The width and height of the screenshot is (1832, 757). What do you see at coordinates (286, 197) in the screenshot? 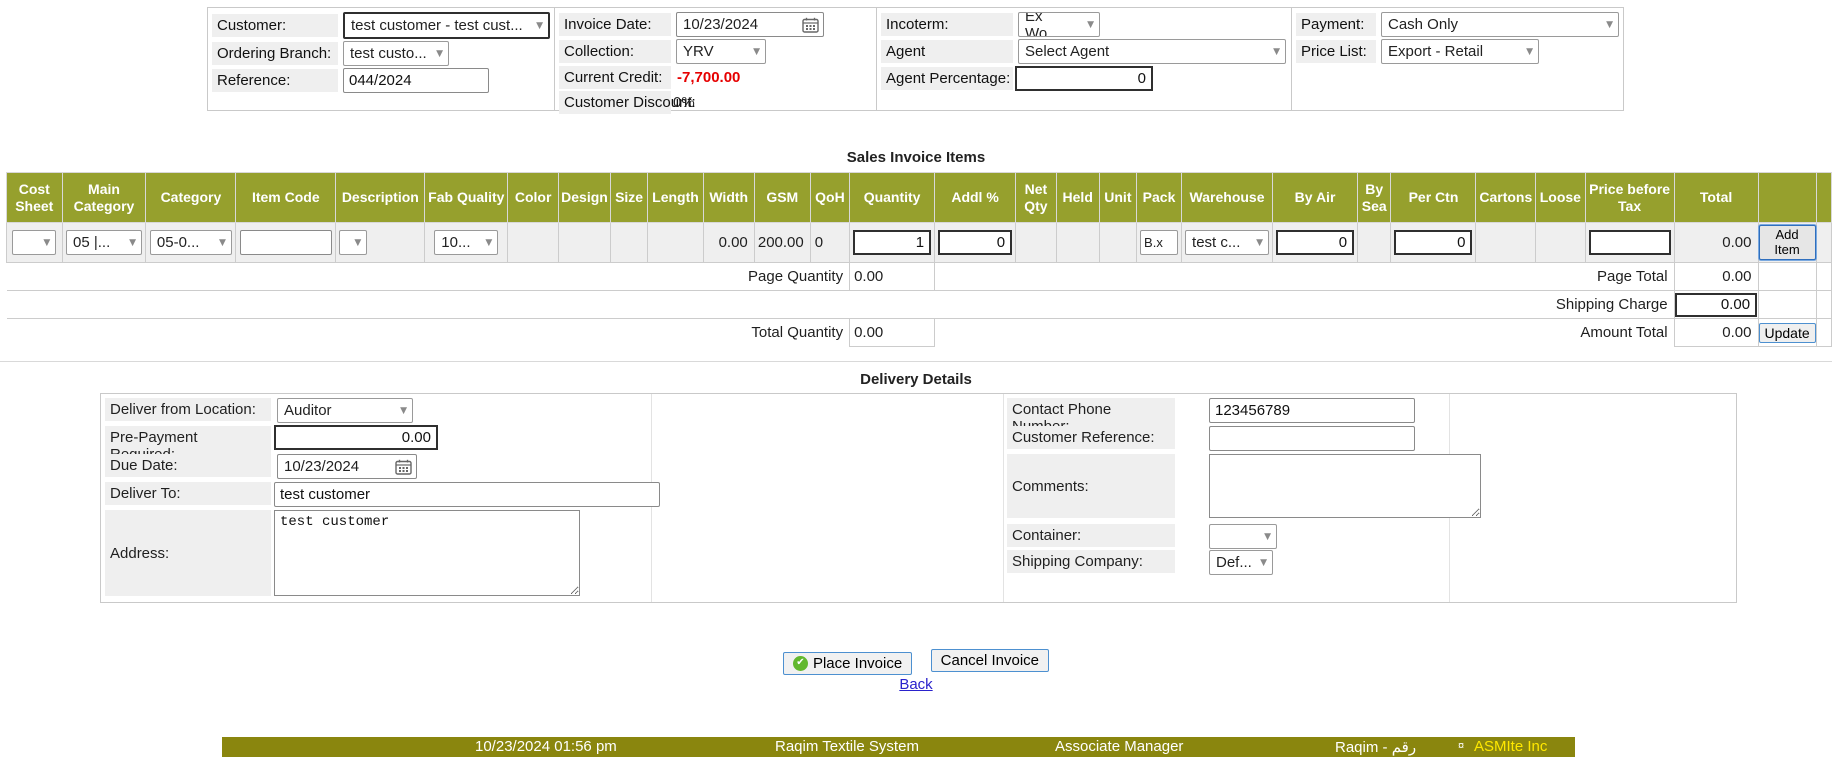
I see `col-item-code: Item Code` at bounding box center [286, 197].